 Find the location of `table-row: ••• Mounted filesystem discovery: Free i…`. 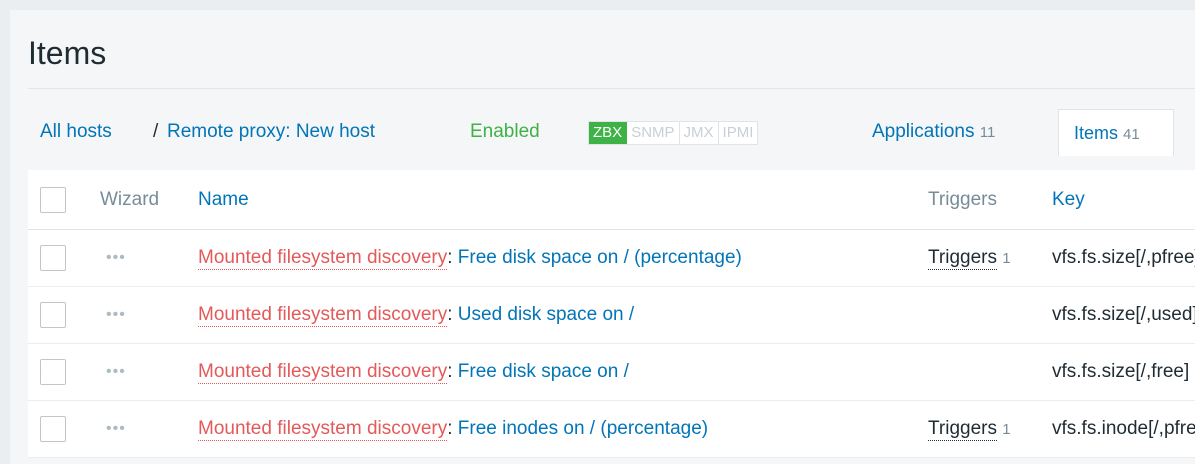

table-row: ••• Mounted filesystem discovery: Free i… is located at coordinates (611, 429).